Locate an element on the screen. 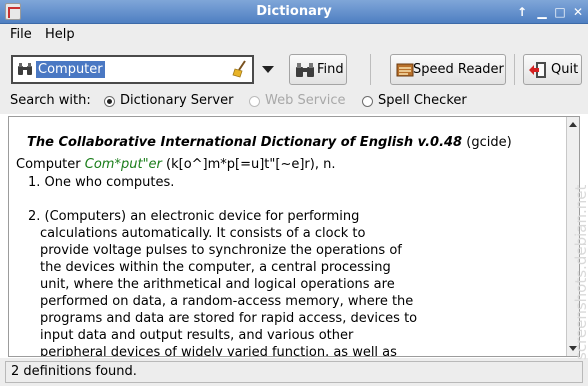 The height and width of the screenshot is (386, 588). find-button-label: Find is located at coordinates (330, 69).